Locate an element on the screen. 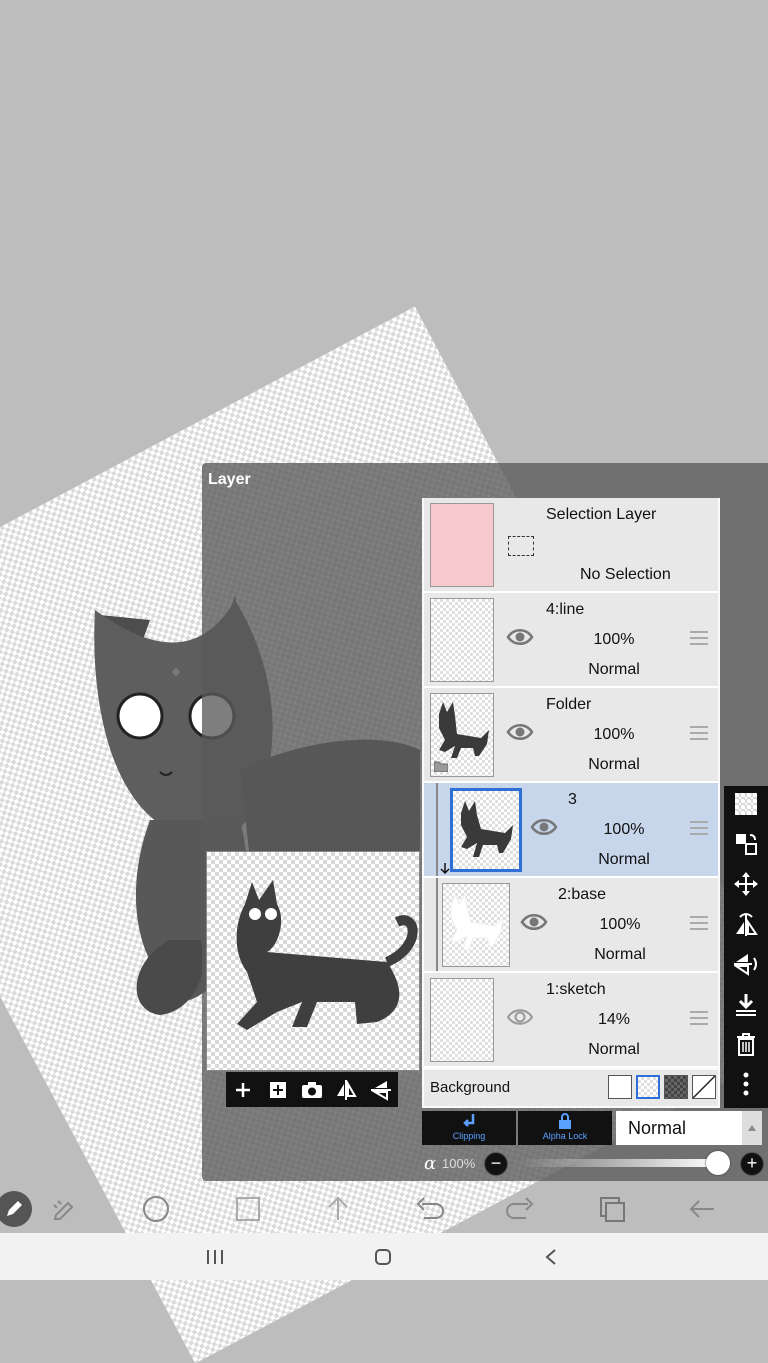  eraser-pen-icon is located at coordinates (64, 1209).